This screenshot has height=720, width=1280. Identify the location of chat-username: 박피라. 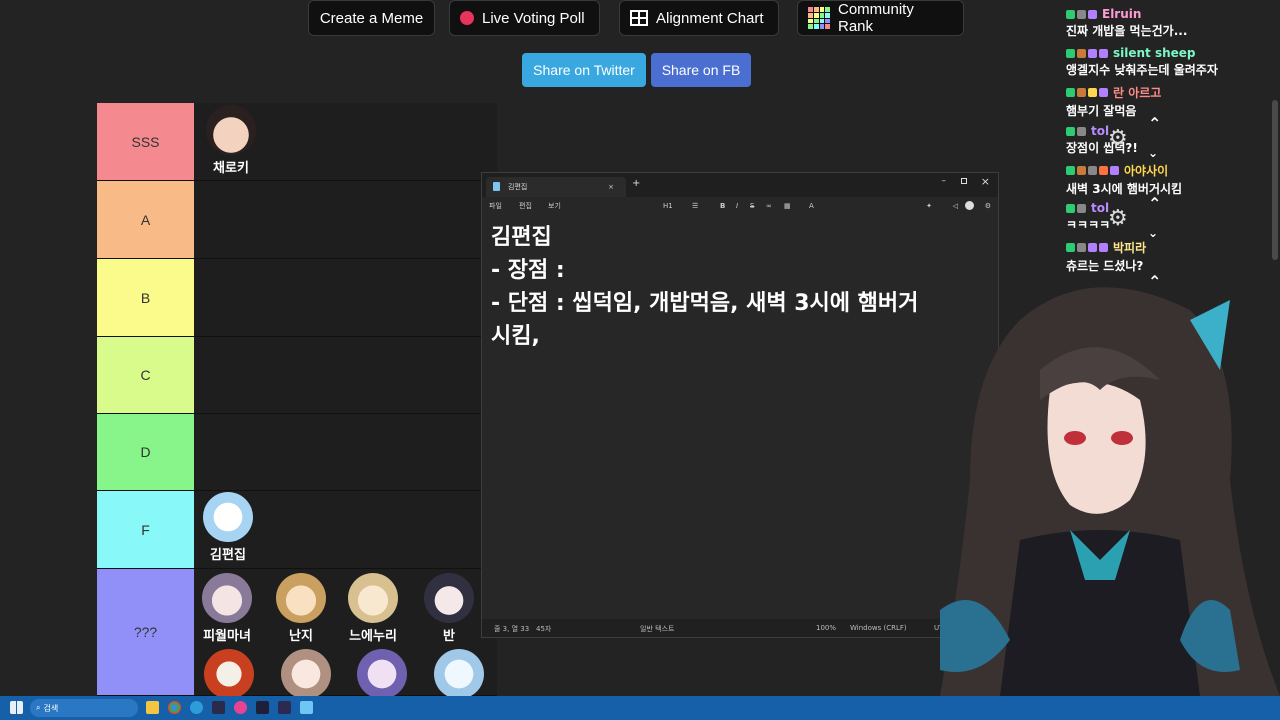
(1130, 248).